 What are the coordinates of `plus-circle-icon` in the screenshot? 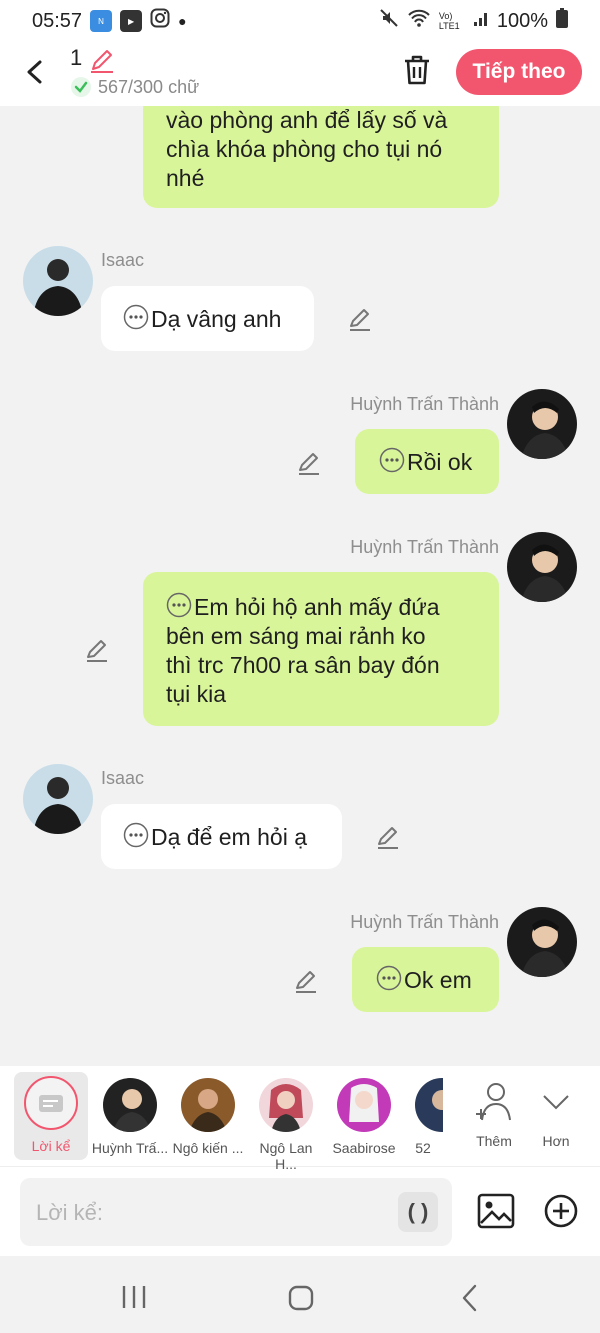 It's located at (561, 1211).